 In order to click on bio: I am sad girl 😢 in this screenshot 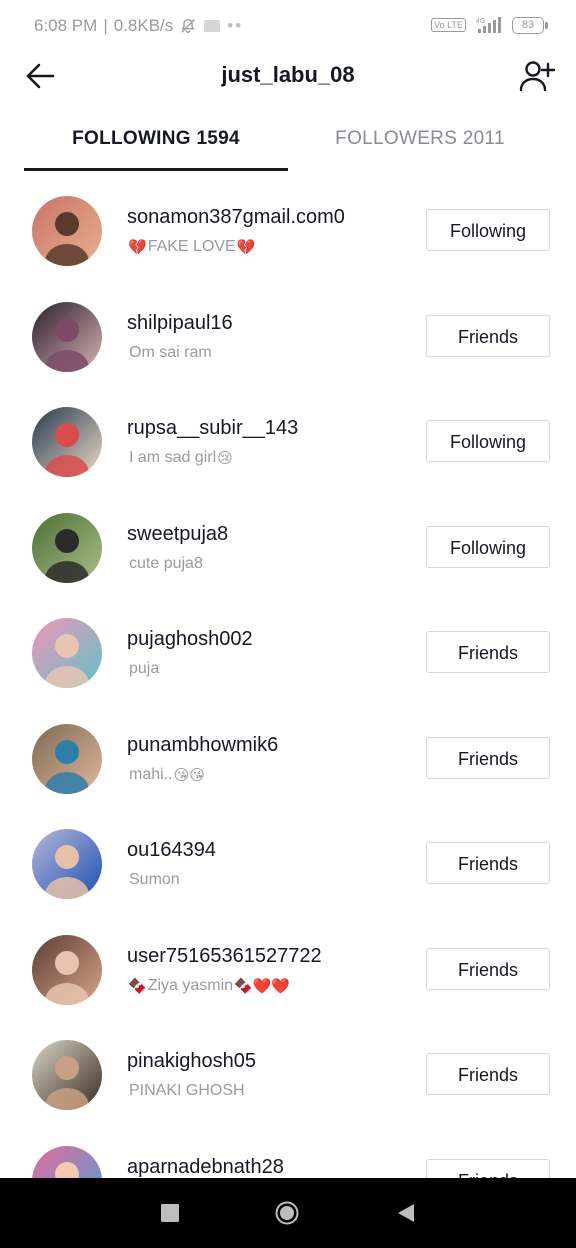, I will do `click(180, 458)`.